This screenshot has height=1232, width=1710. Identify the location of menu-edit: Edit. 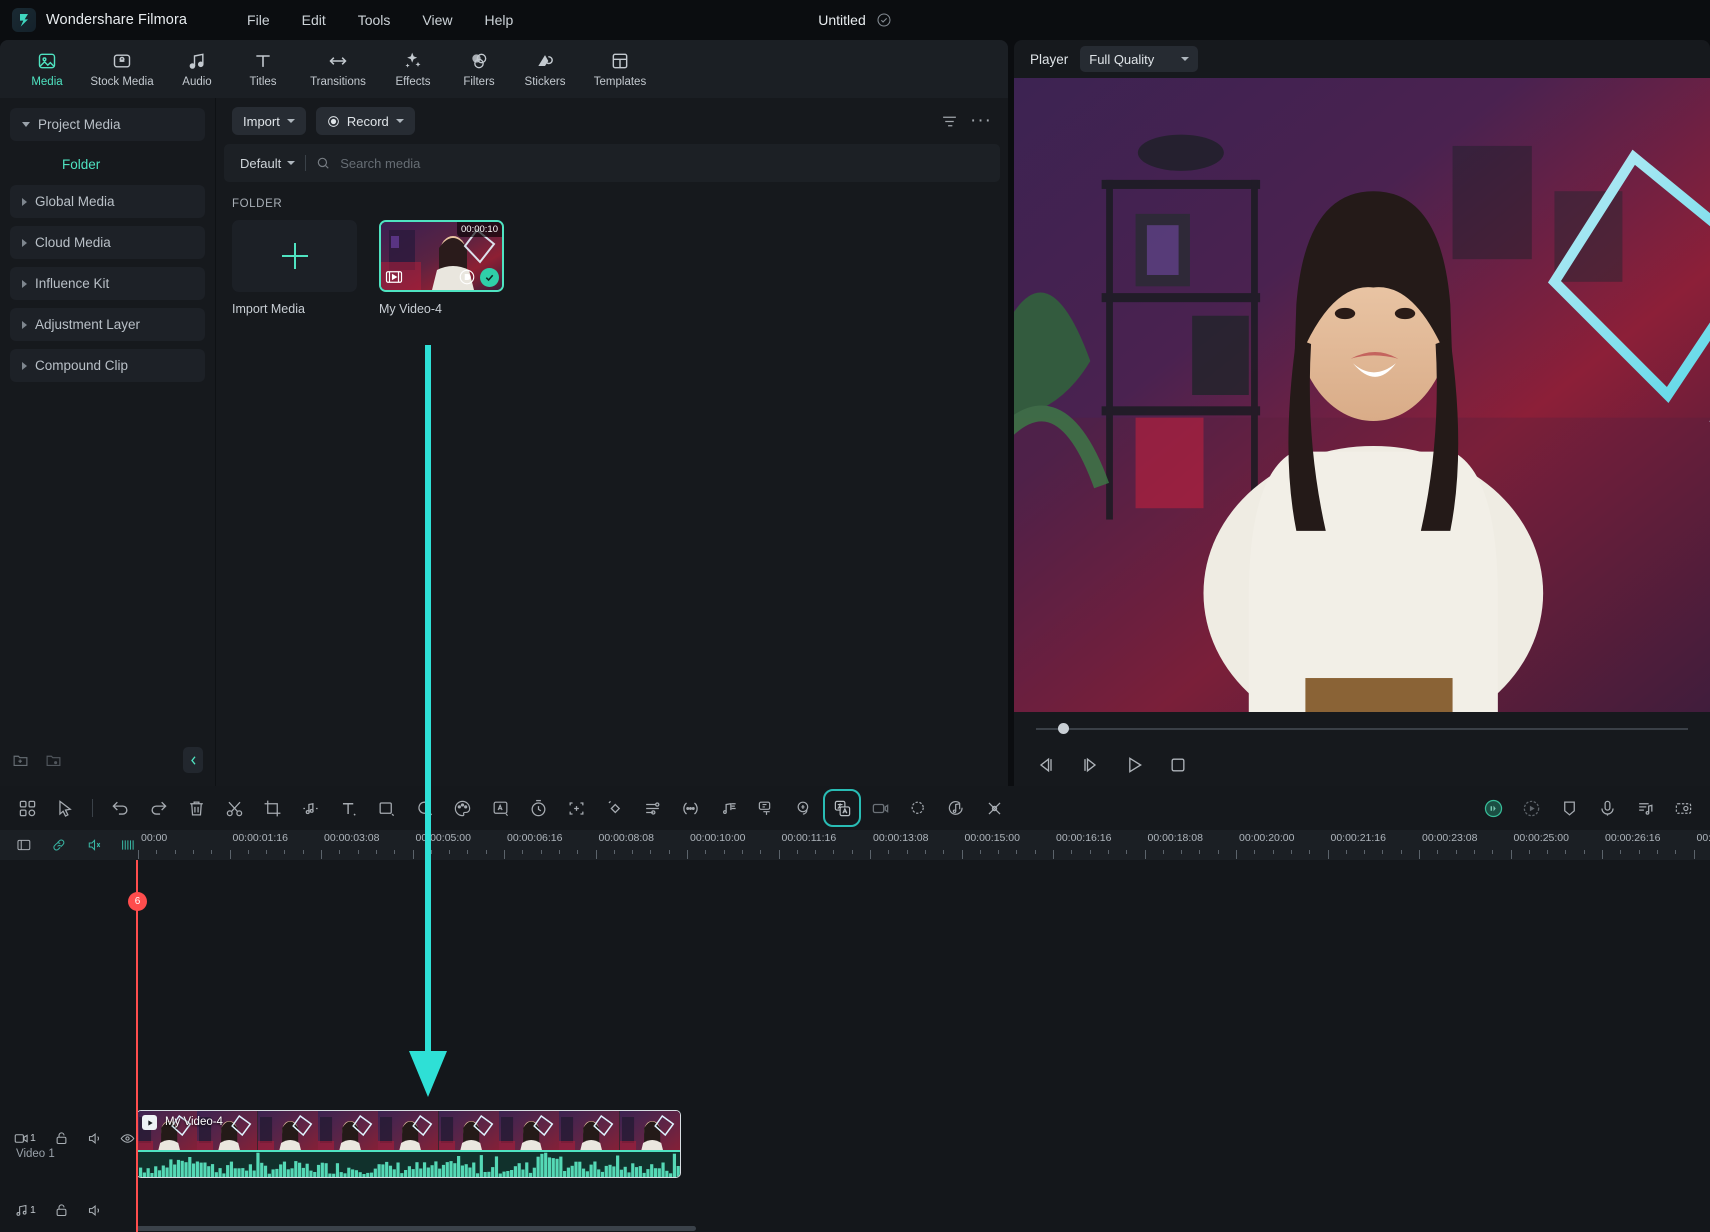
(314, 20).